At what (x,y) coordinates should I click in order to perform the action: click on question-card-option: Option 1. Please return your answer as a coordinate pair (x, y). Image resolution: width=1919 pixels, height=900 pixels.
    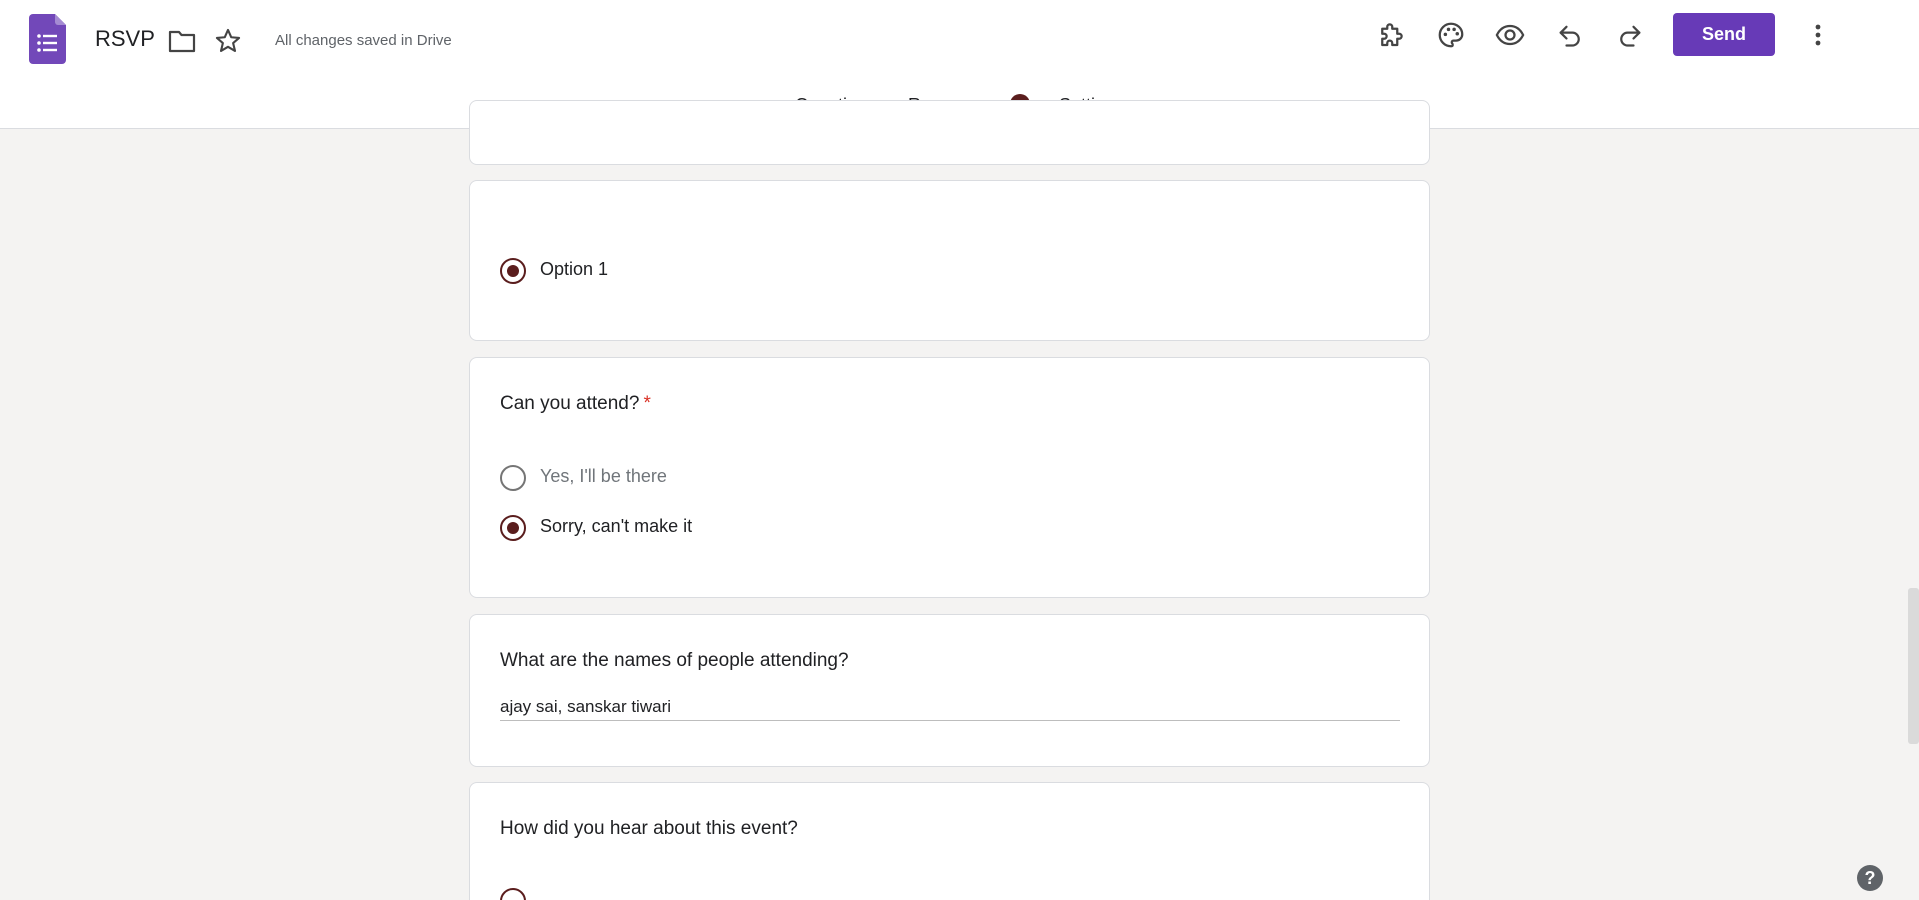
    Looking at the image, I should click on (949, 260).